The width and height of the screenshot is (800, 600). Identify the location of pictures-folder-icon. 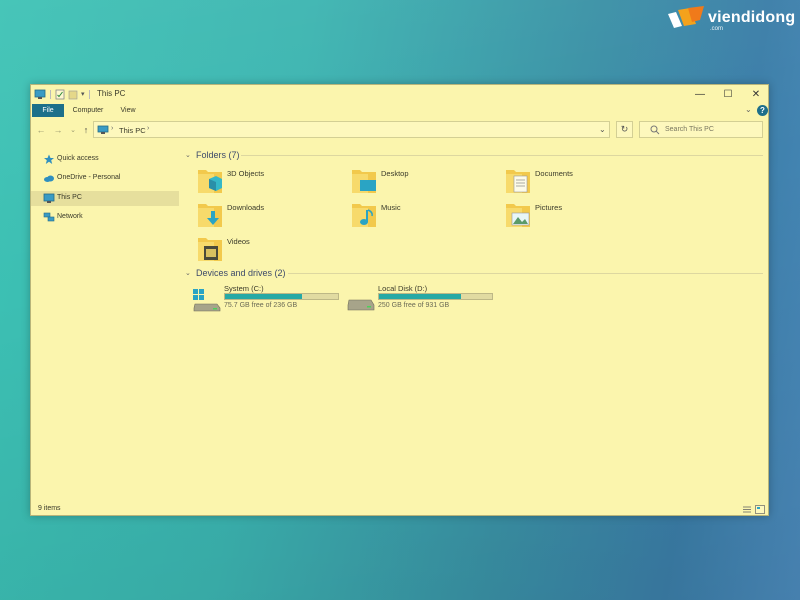
(518, 215).